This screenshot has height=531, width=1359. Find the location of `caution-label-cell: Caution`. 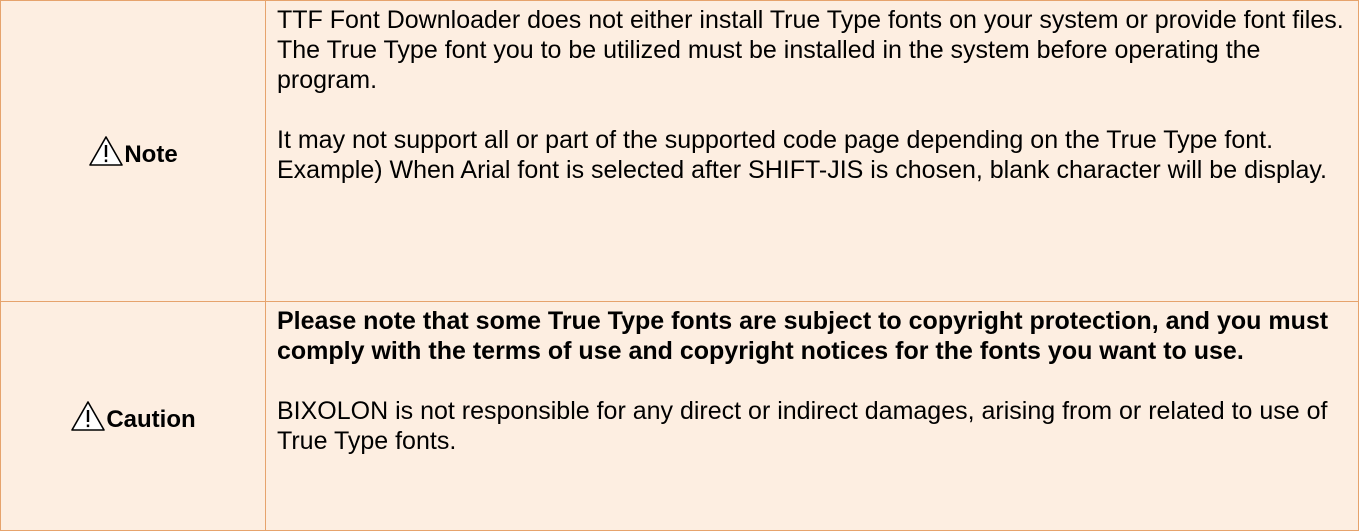

caution-label-cell: Caution is located at coordinates (133, 416).